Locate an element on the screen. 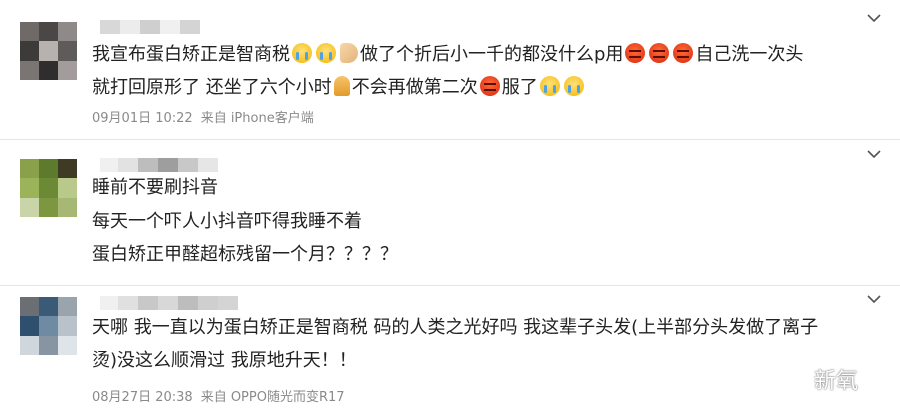 This screenshot has height=415, width=900. comment-text: 不会再做第二次 is located at coordinates (414, 87).